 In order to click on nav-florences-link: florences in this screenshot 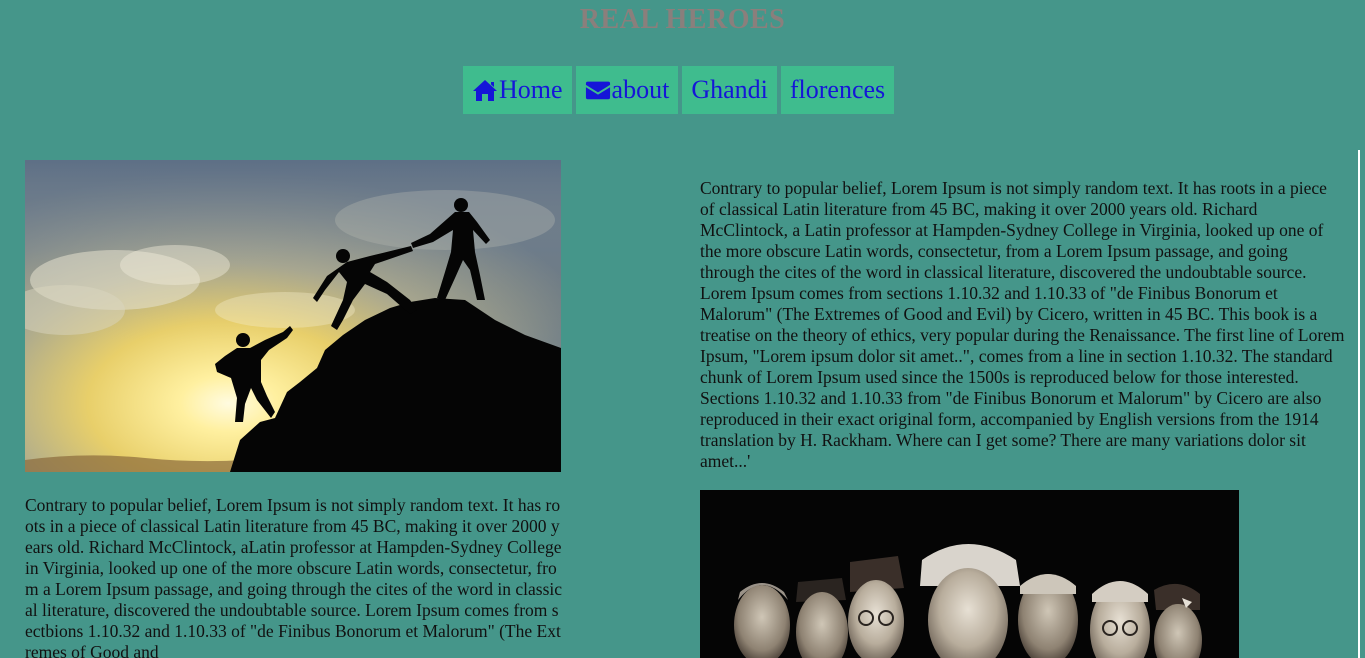, I will do `click(837, 90)`.